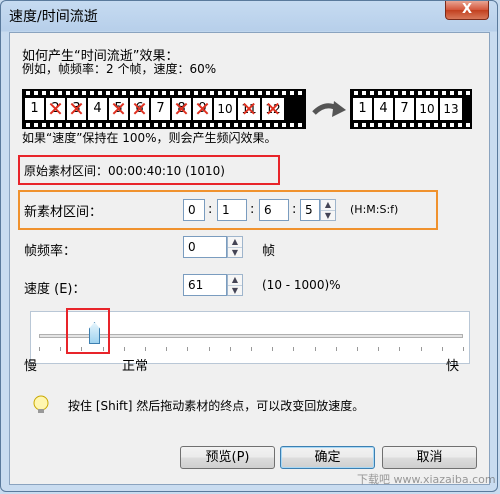 This screenshot has height=494, width=500. Describe the element at coordinates (216, 406) in the screenshot. I see `shift-drag-hint: 按住 [Shift] 然后拖动素材的终点，可以改变回放速度。` at that location.